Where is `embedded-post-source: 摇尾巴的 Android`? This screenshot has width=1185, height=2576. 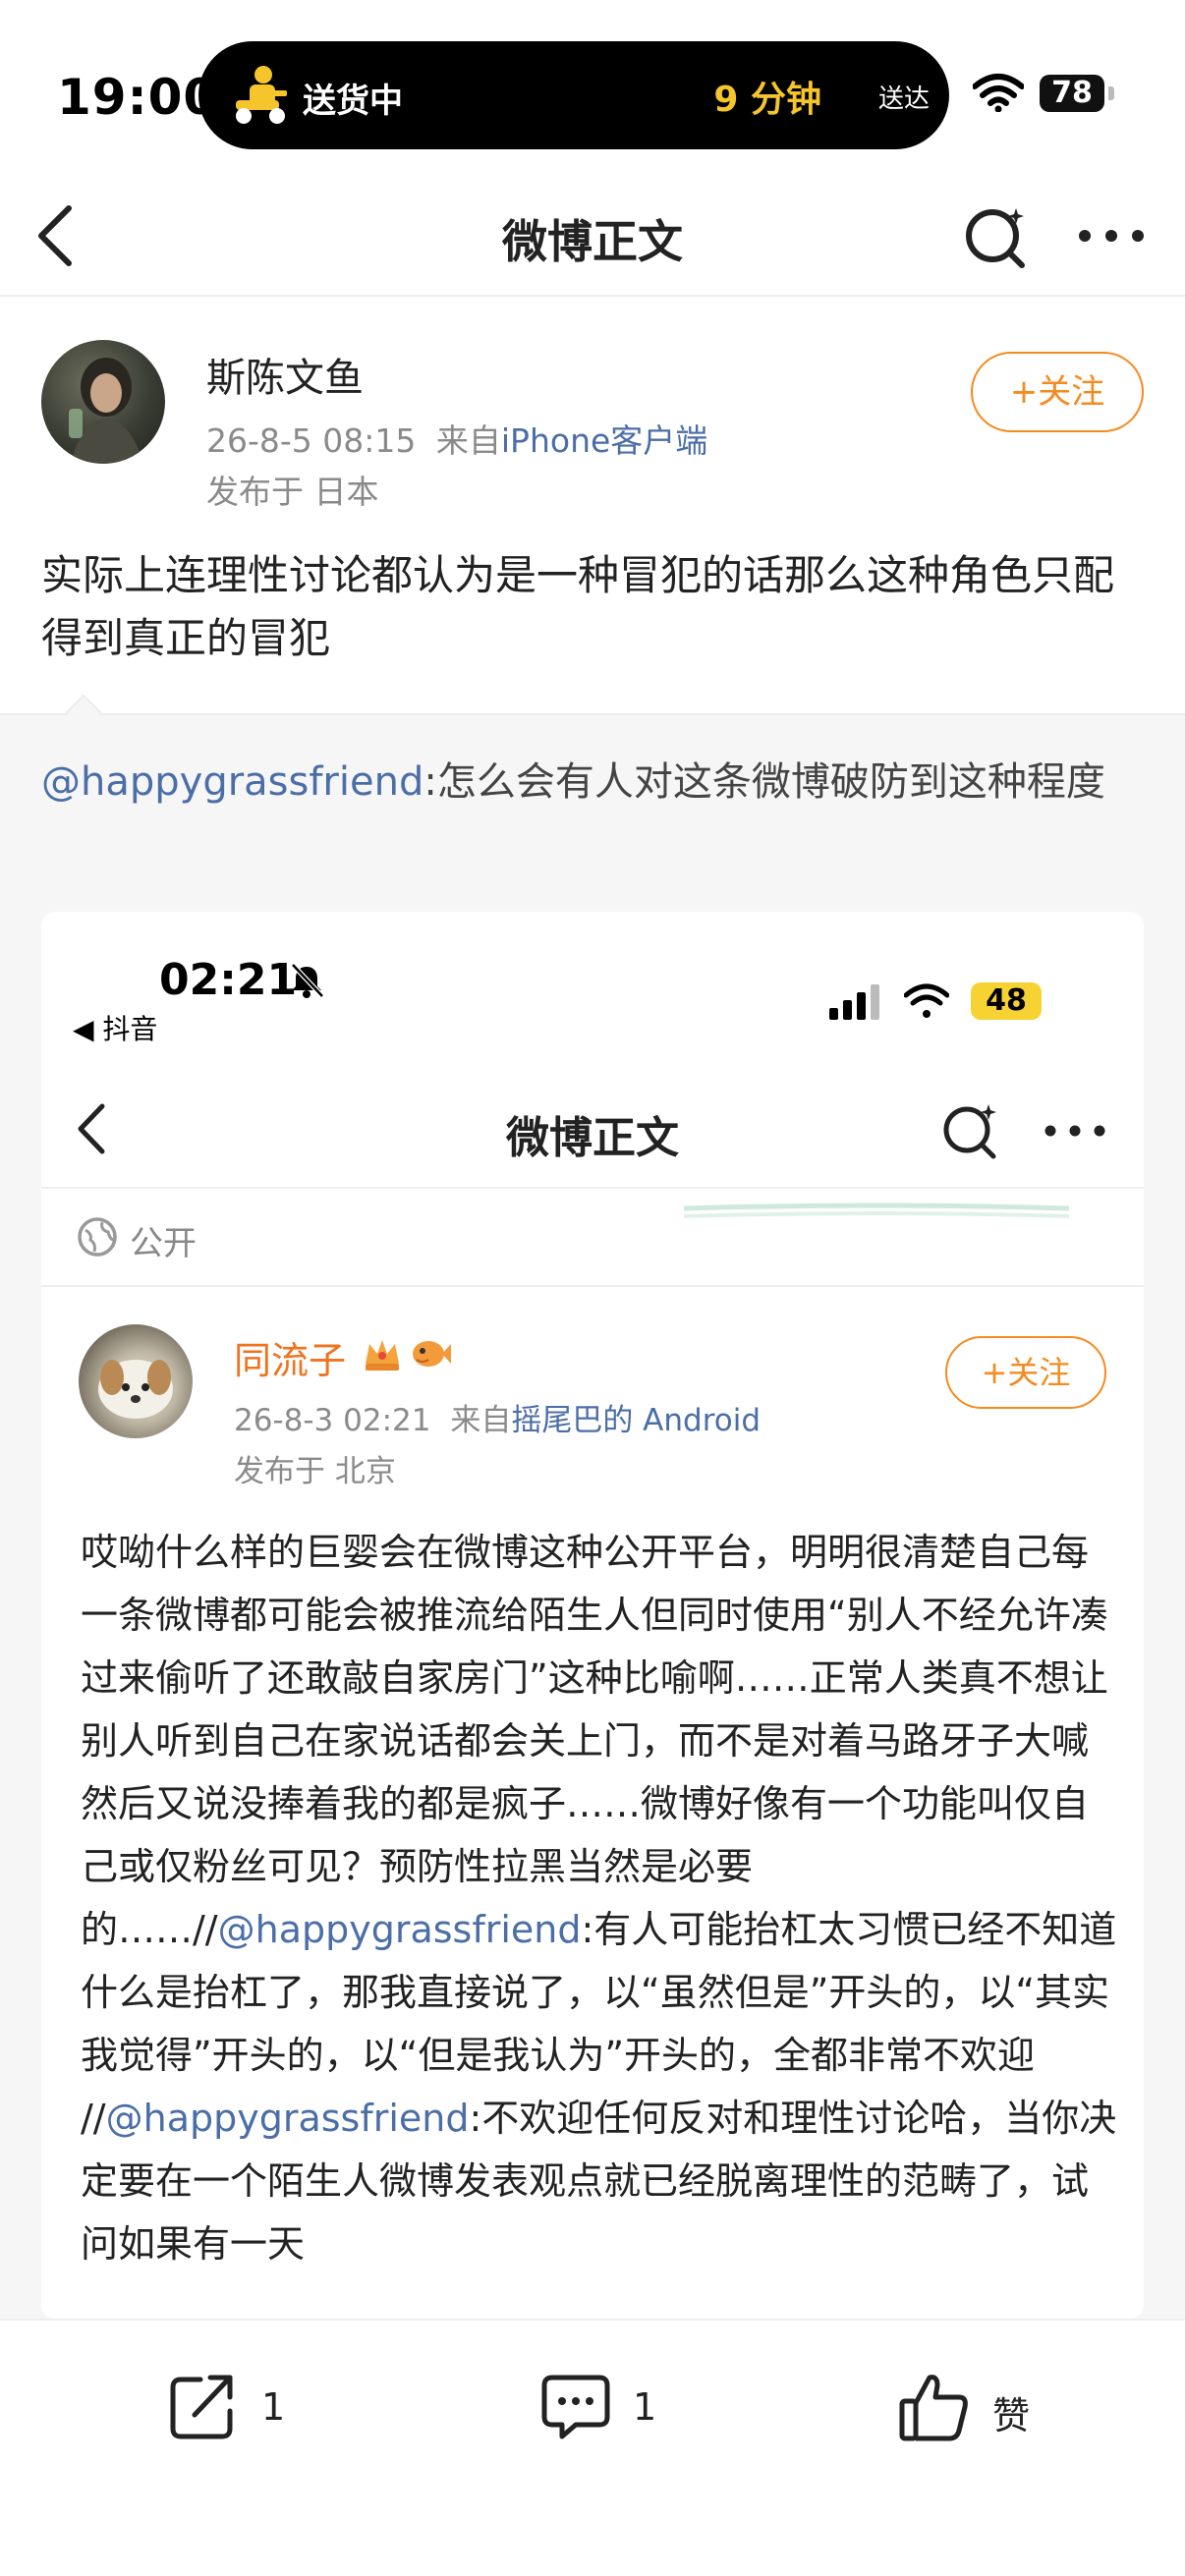 embedded-post-source: 摇尾巴的 Android is located at coordinates (637, 1420).